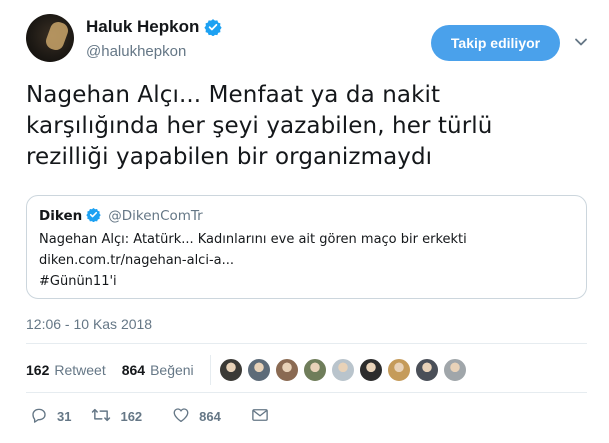 Image resolution: width=609 pixels, height=443 pixels. What do you see at coordinates (311, 44) in the screenshot?
I see `tweet-header: Haluk Hepkon @halukhepkon Takip ediliyor` at bounding box center [311, 44].